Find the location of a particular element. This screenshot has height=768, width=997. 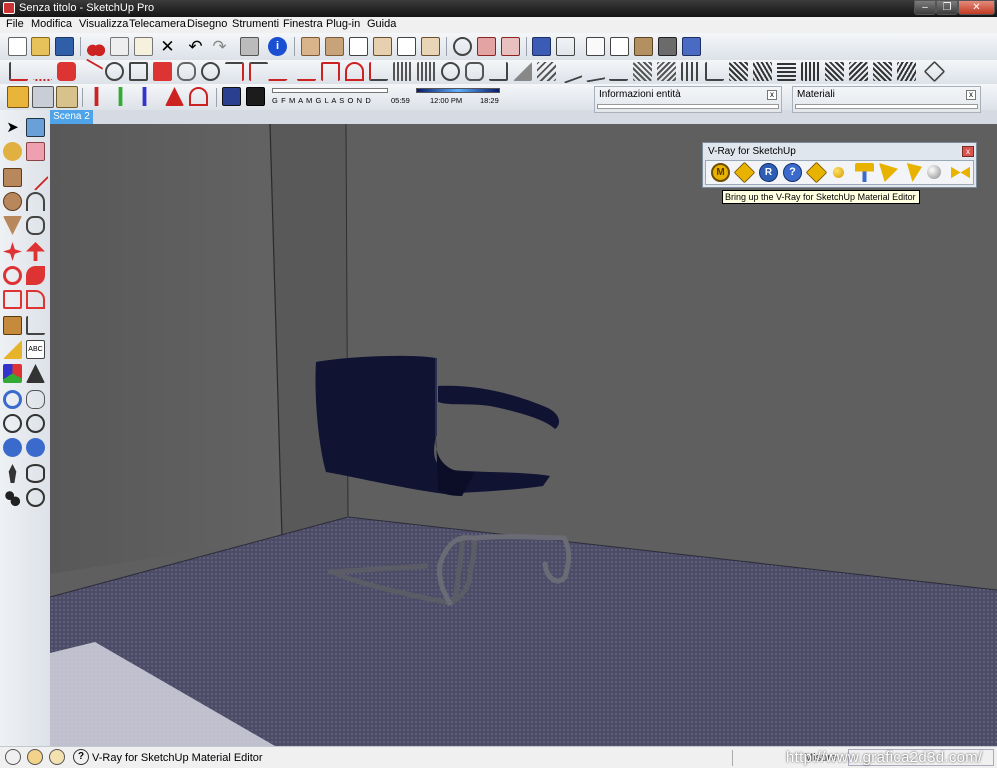

top-view-icon is located at coordinates (334, 46).